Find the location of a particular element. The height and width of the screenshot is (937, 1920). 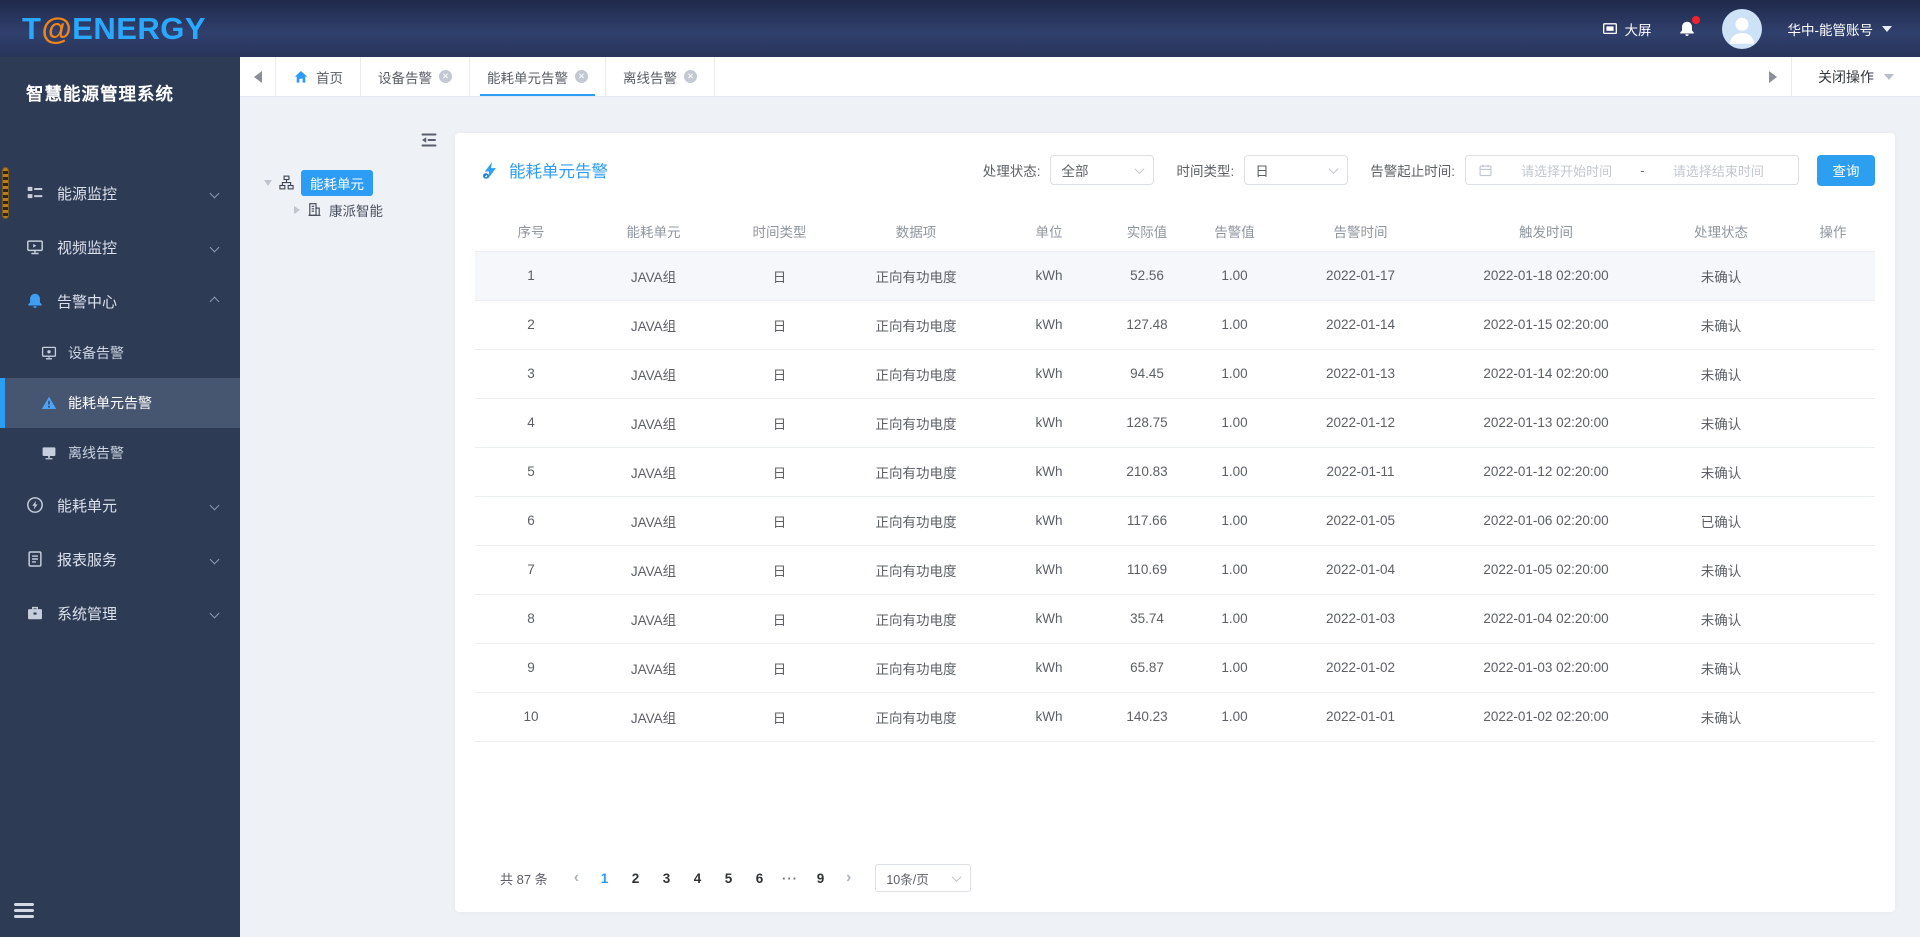

prev-page-button: ‹ is located at coordinates (576, 878).